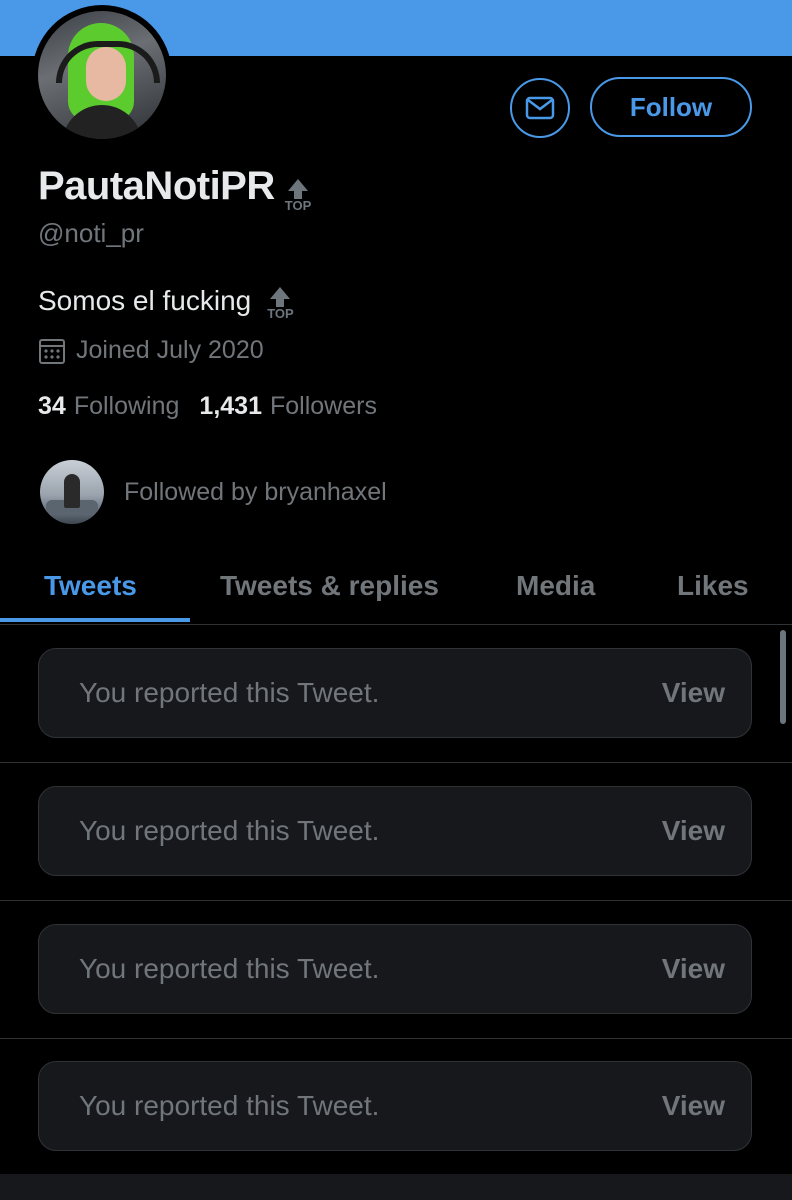 The width and height of the screenshot is (792, 1200). What do you see at coordinates (90, 586) in the screenshot?
I see `tab-tweets: Tweets` at bounding box center [90, 586].